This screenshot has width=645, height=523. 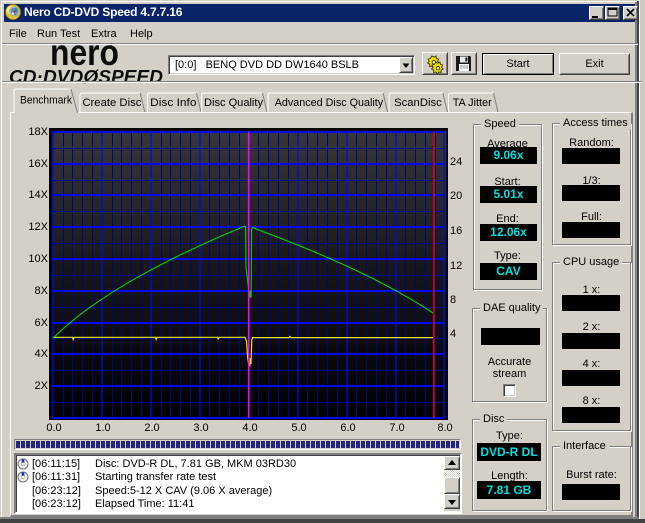 What do you see at coordinates (472, 103) in the screenshot?
I see `svg-text: TA Jitter` at bounding box center [472, 103].